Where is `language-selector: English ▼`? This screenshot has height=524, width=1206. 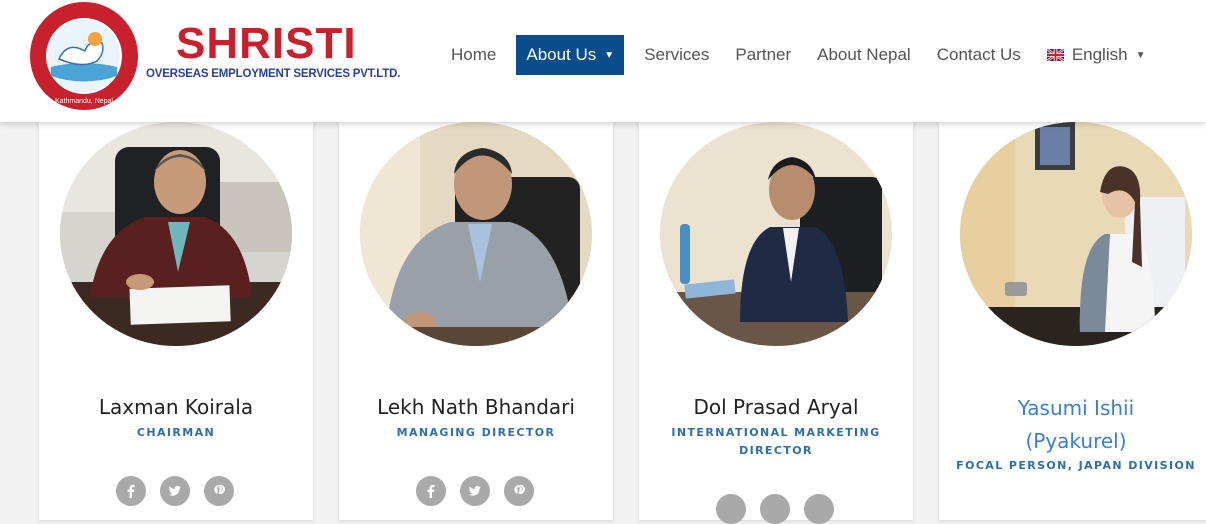 language-selector: English ▼ is located at coordinates (1096, 55).